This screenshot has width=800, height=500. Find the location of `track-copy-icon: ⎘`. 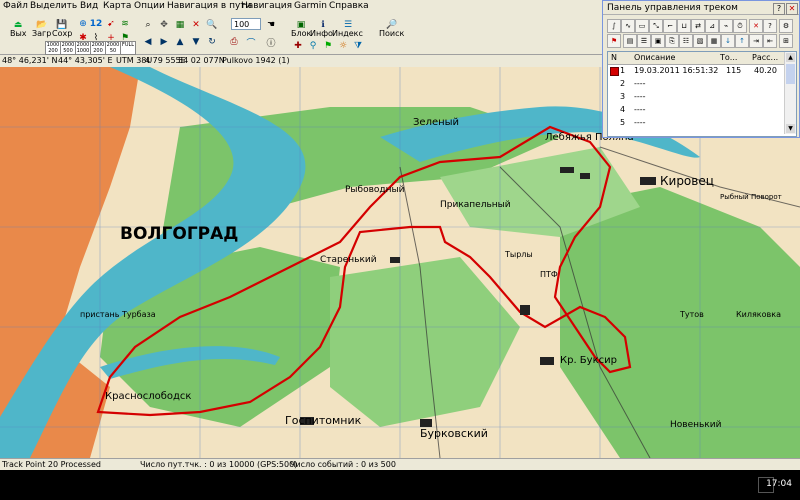

track-copy-icon: ⎘ is located at coordinates (672, 41).